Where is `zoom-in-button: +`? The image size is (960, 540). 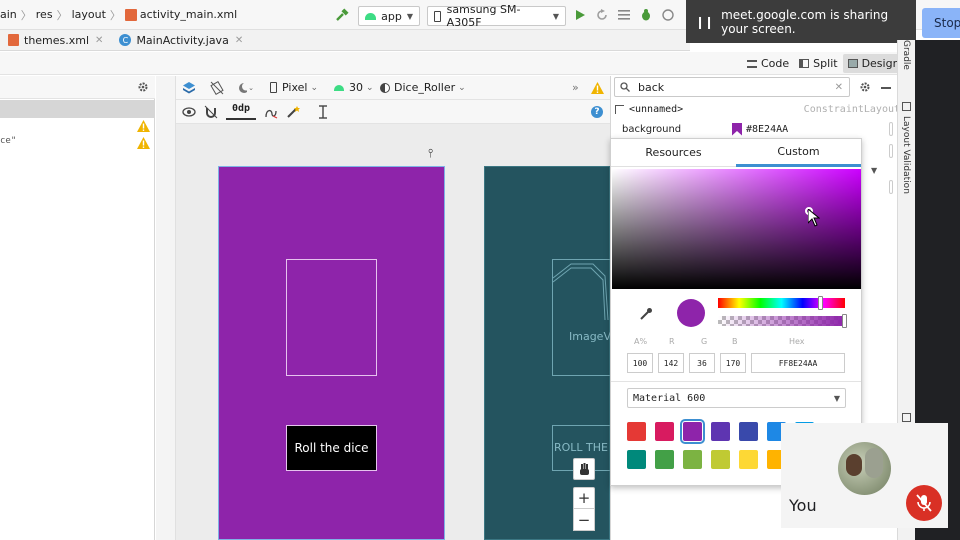 zoom-in-button: + is located at coordinates (584, 498).